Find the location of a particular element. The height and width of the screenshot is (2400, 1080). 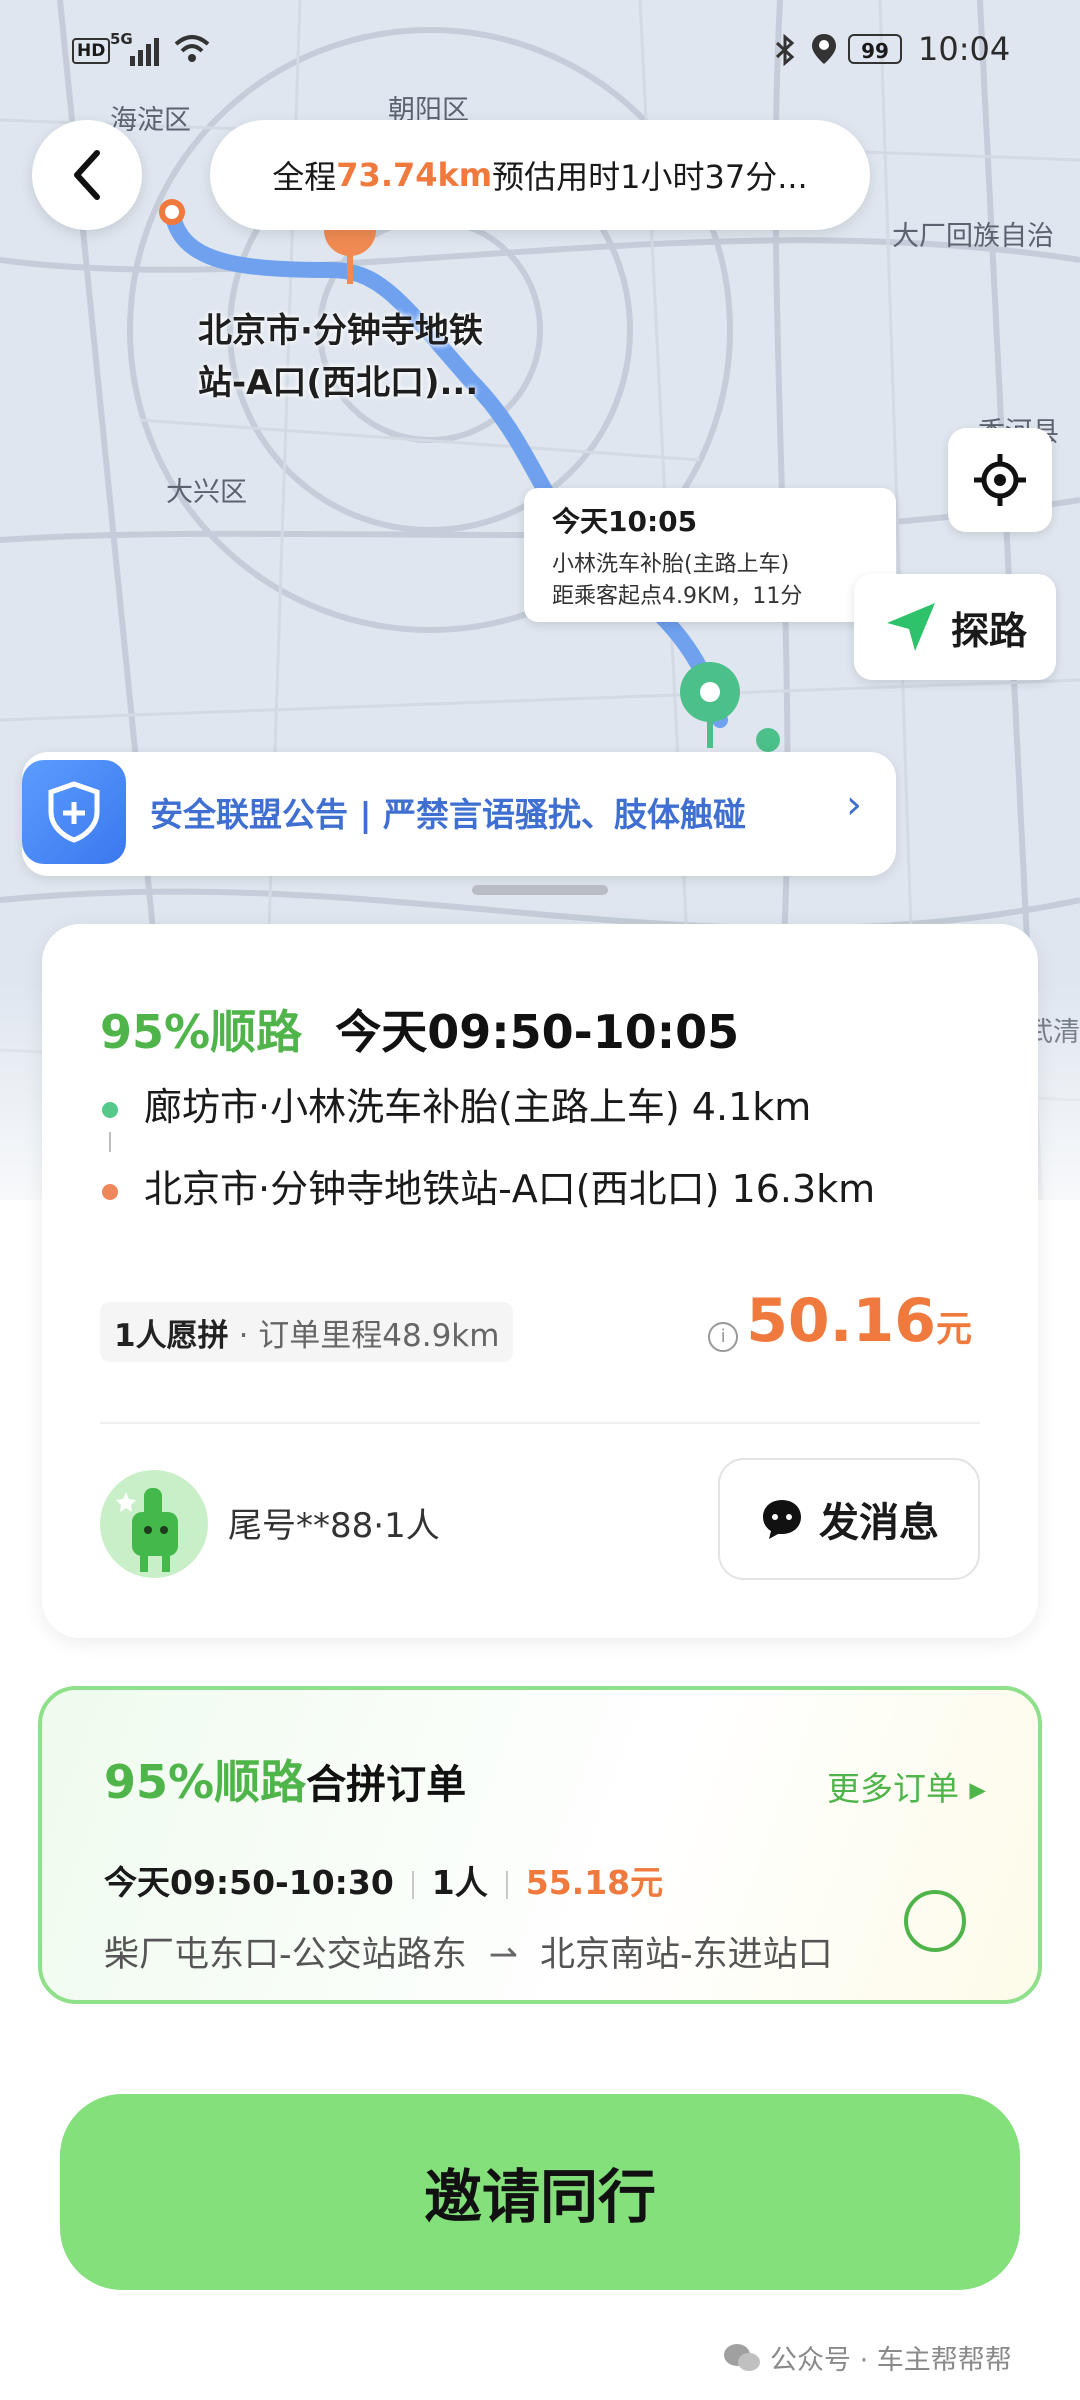

start-marker is located at coordinates (172, 212).